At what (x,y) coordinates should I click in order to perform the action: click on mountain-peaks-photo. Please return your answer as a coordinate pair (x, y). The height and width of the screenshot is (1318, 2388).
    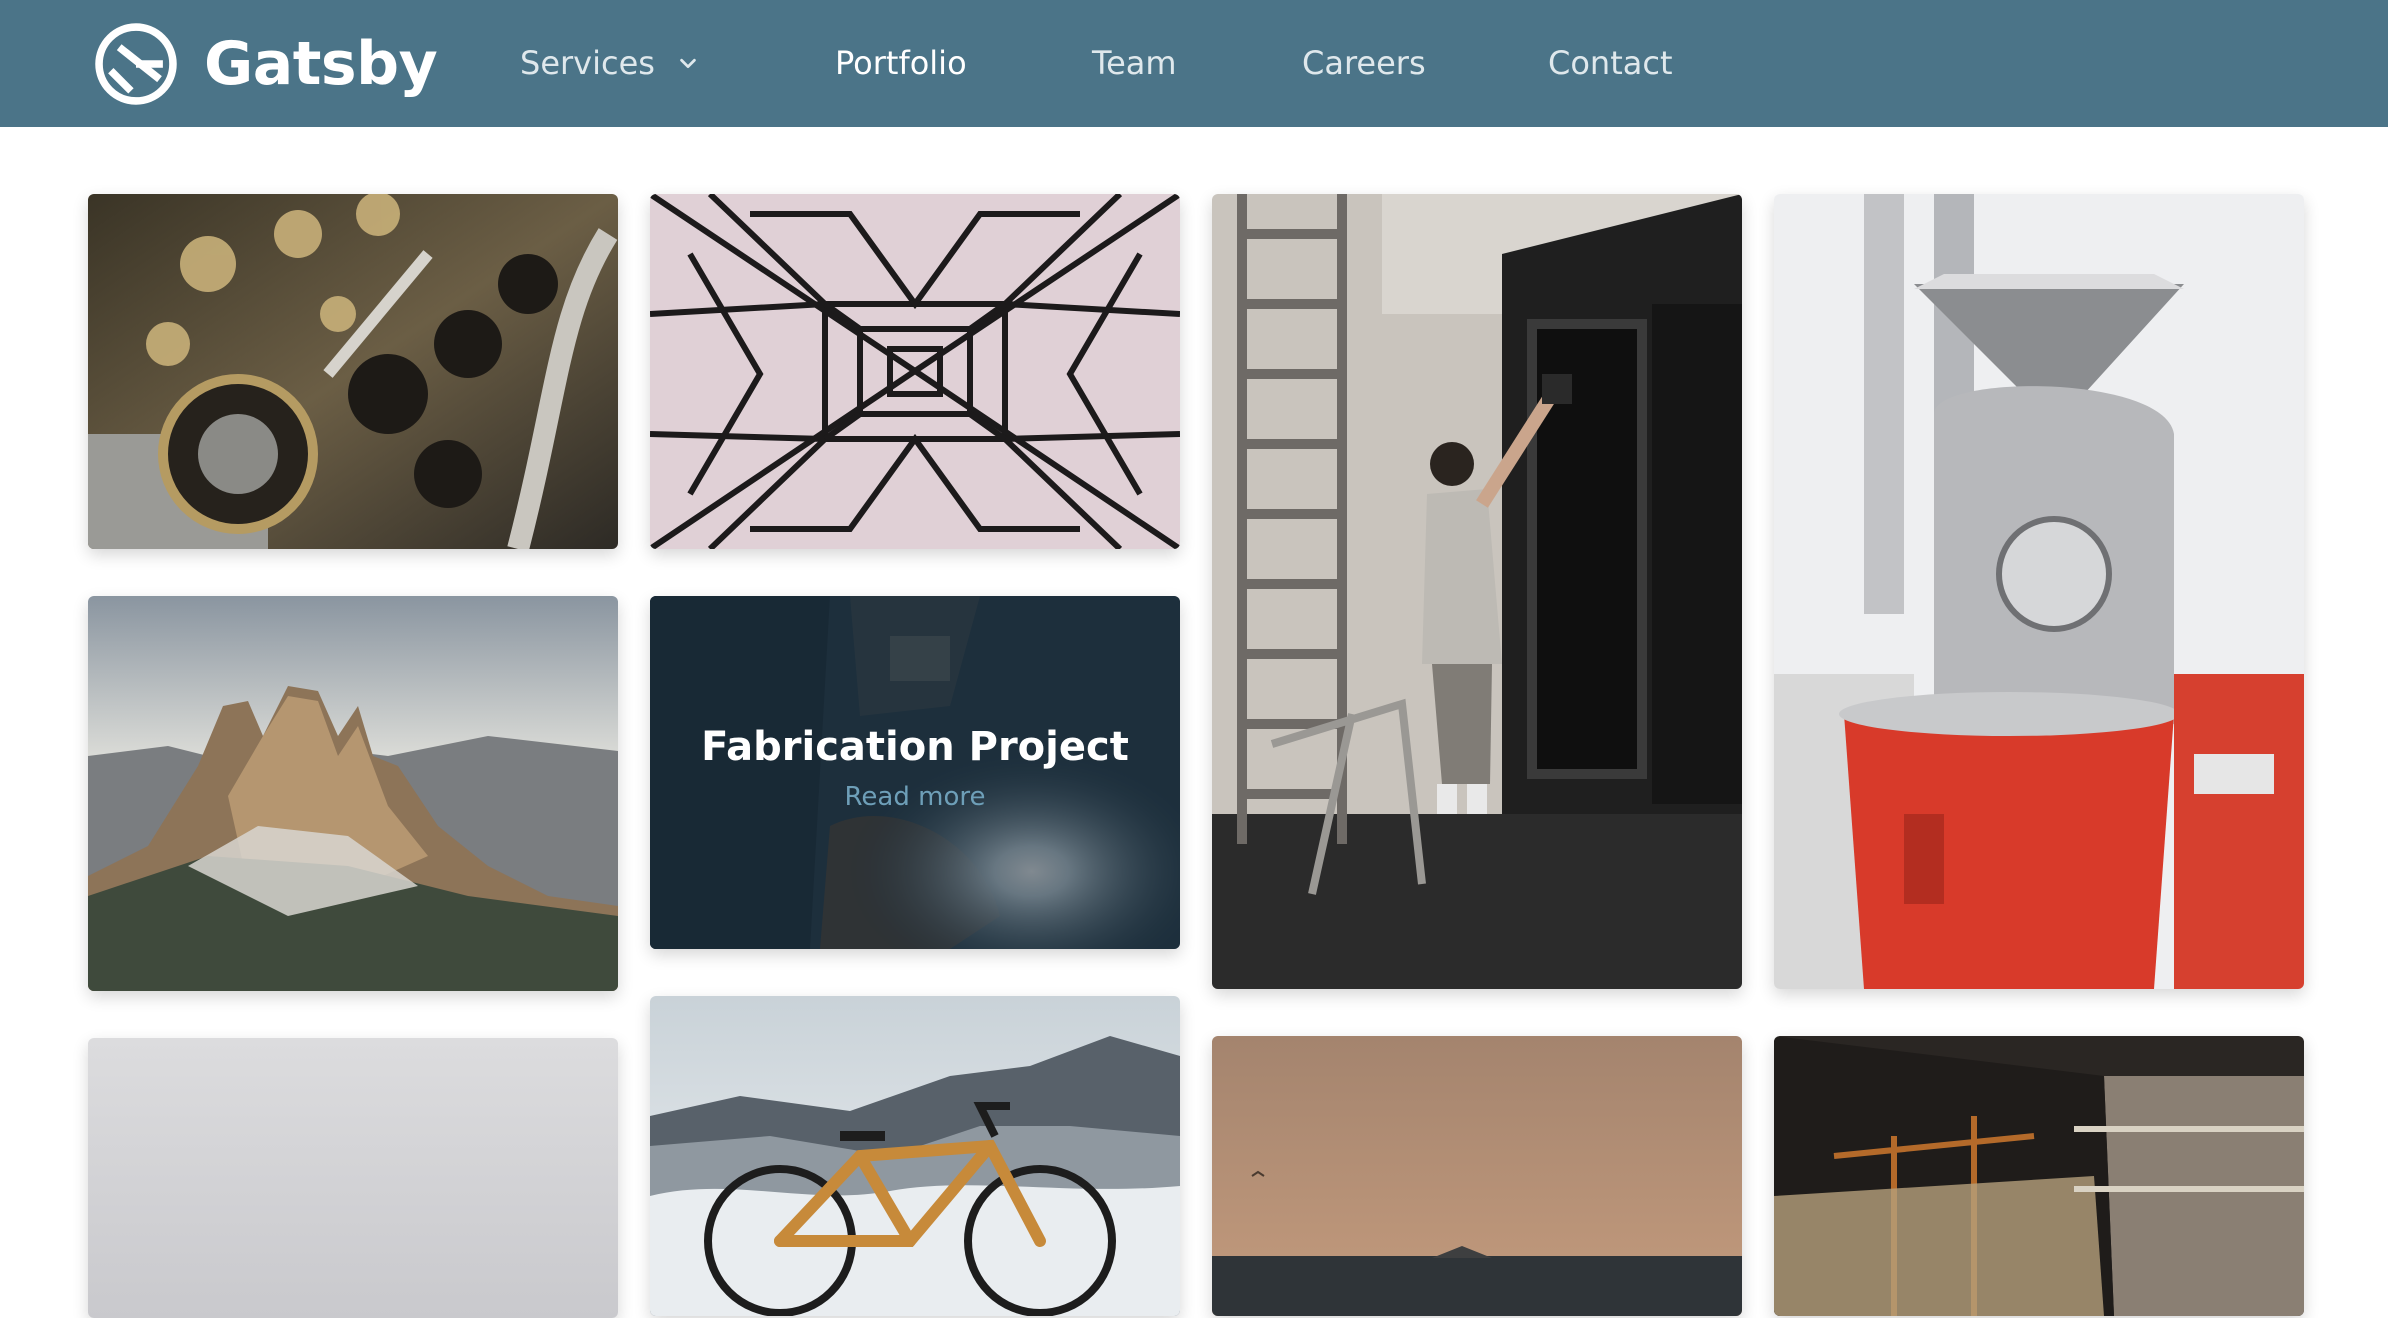
    Looking at the image, I should click on (353, 793).